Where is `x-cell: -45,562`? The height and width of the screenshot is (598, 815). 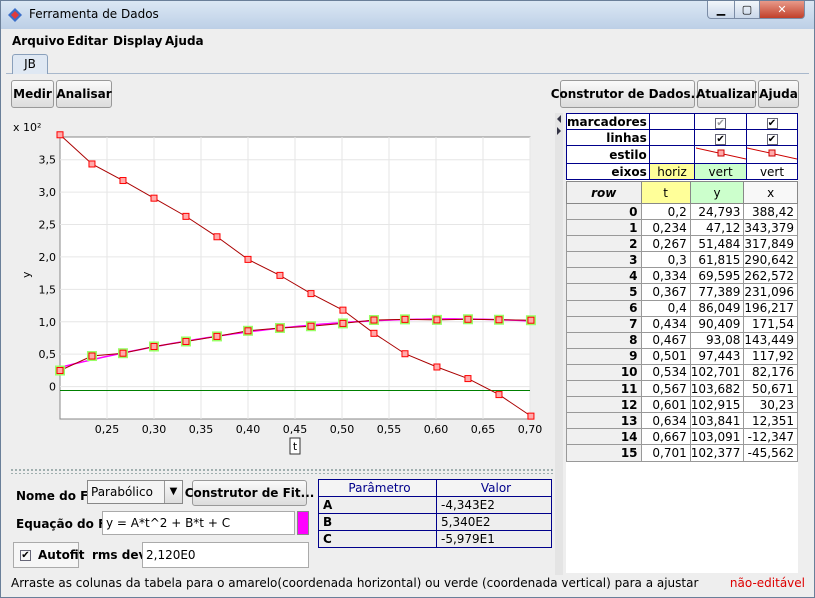 x-cell: -45,562 is located at coordinates (770, 453).